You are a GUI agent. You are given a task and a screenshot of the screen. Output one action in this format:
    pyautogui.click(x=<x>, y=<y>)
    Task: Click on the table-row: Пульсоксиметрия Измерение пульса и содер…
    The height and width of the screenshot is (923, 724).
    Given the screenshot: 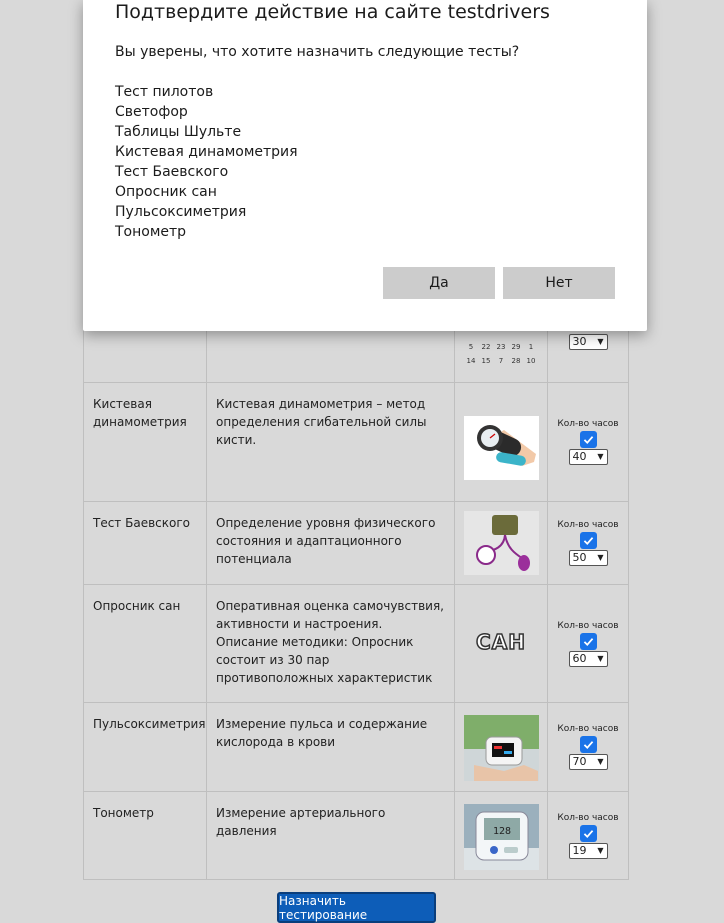 What is the action you would take?
    pyautogui.click(x=356, y=747)
    